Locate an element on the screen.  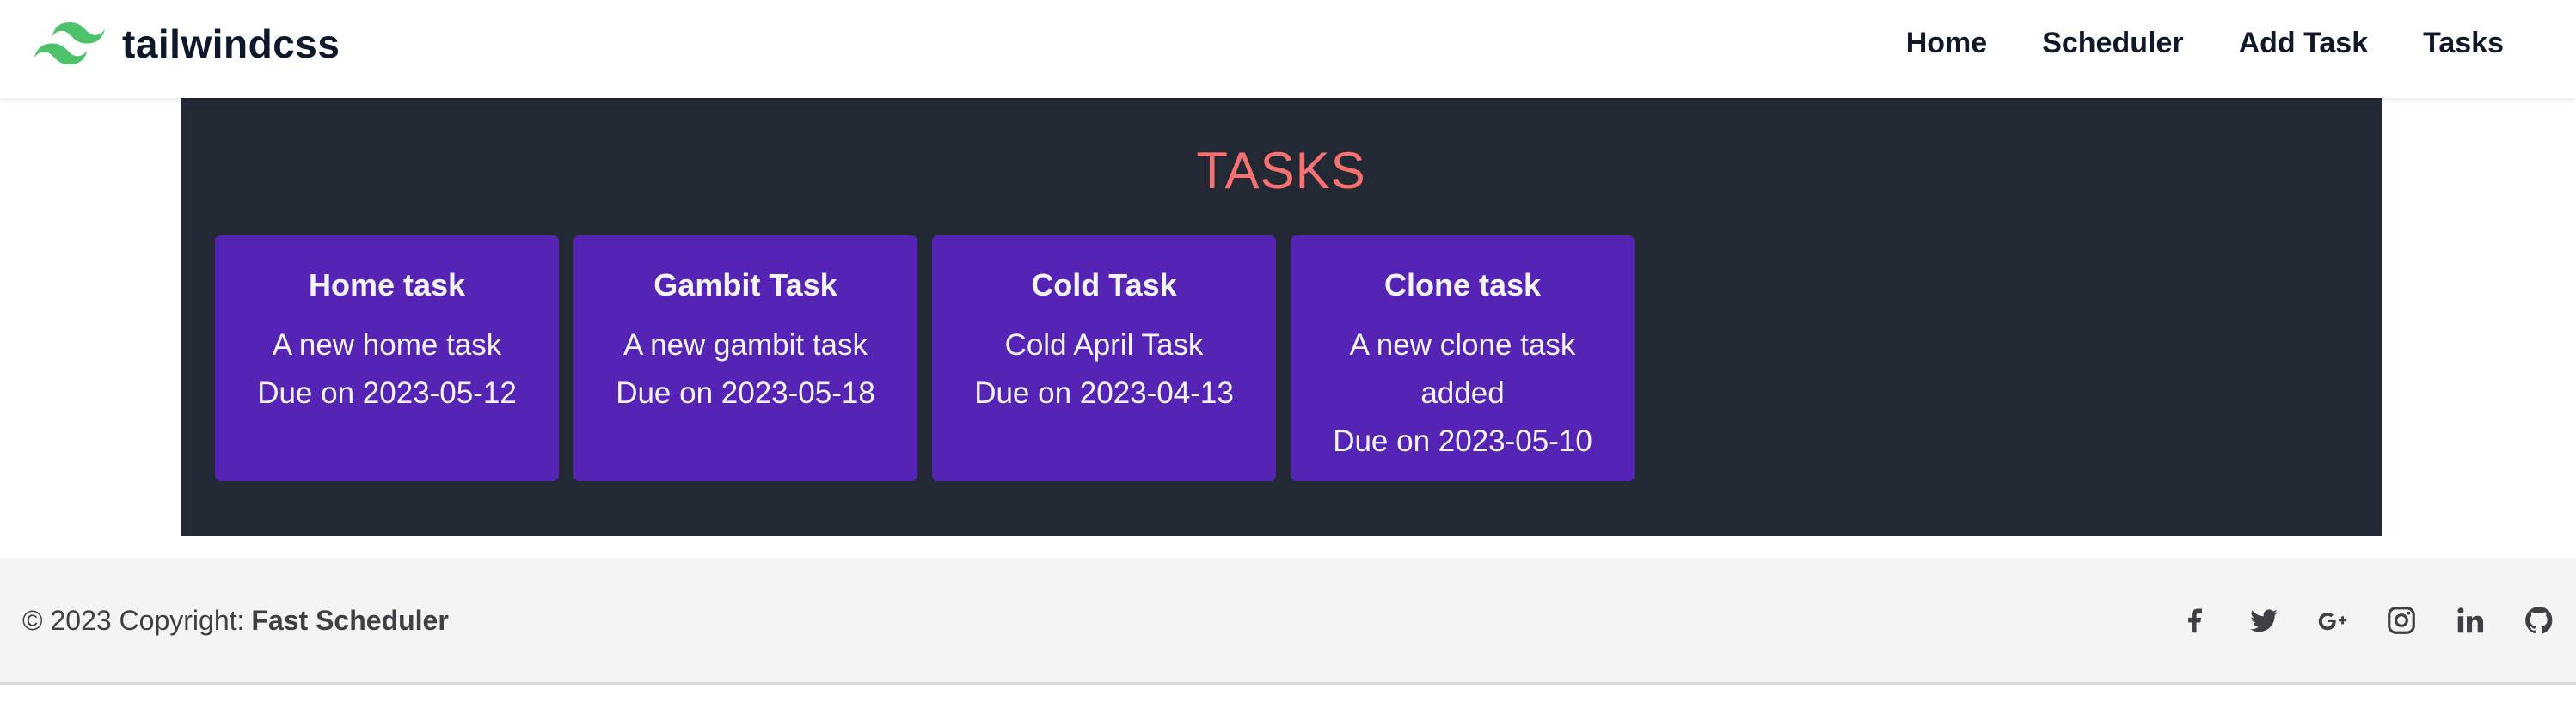
task-title: Gambit Task is located at coordinates (745, 284).